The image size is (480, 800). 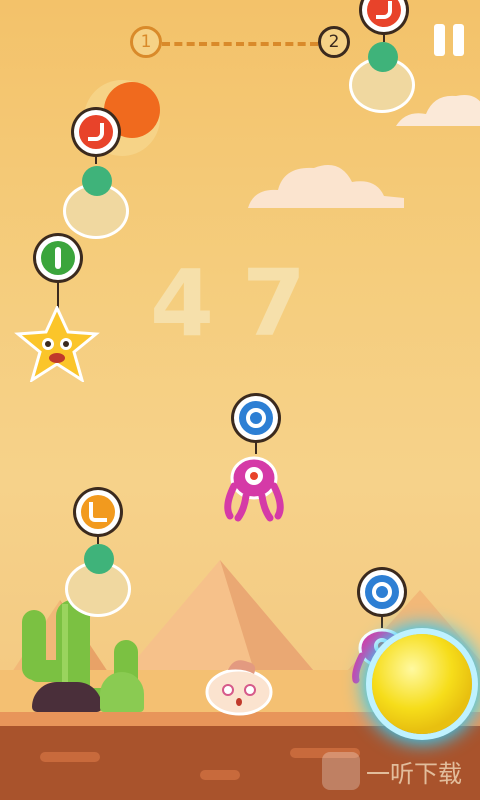 I want to click on level-next-label: 2, so click(x=334, y=42).